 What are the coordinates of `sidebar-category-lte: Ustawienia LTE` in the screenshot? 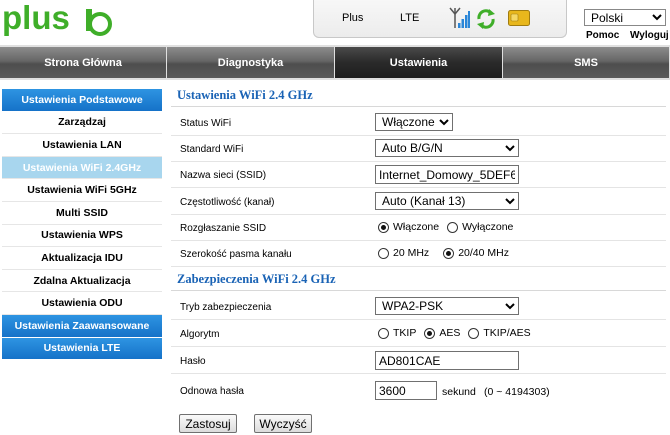 It's located at (82, 349).